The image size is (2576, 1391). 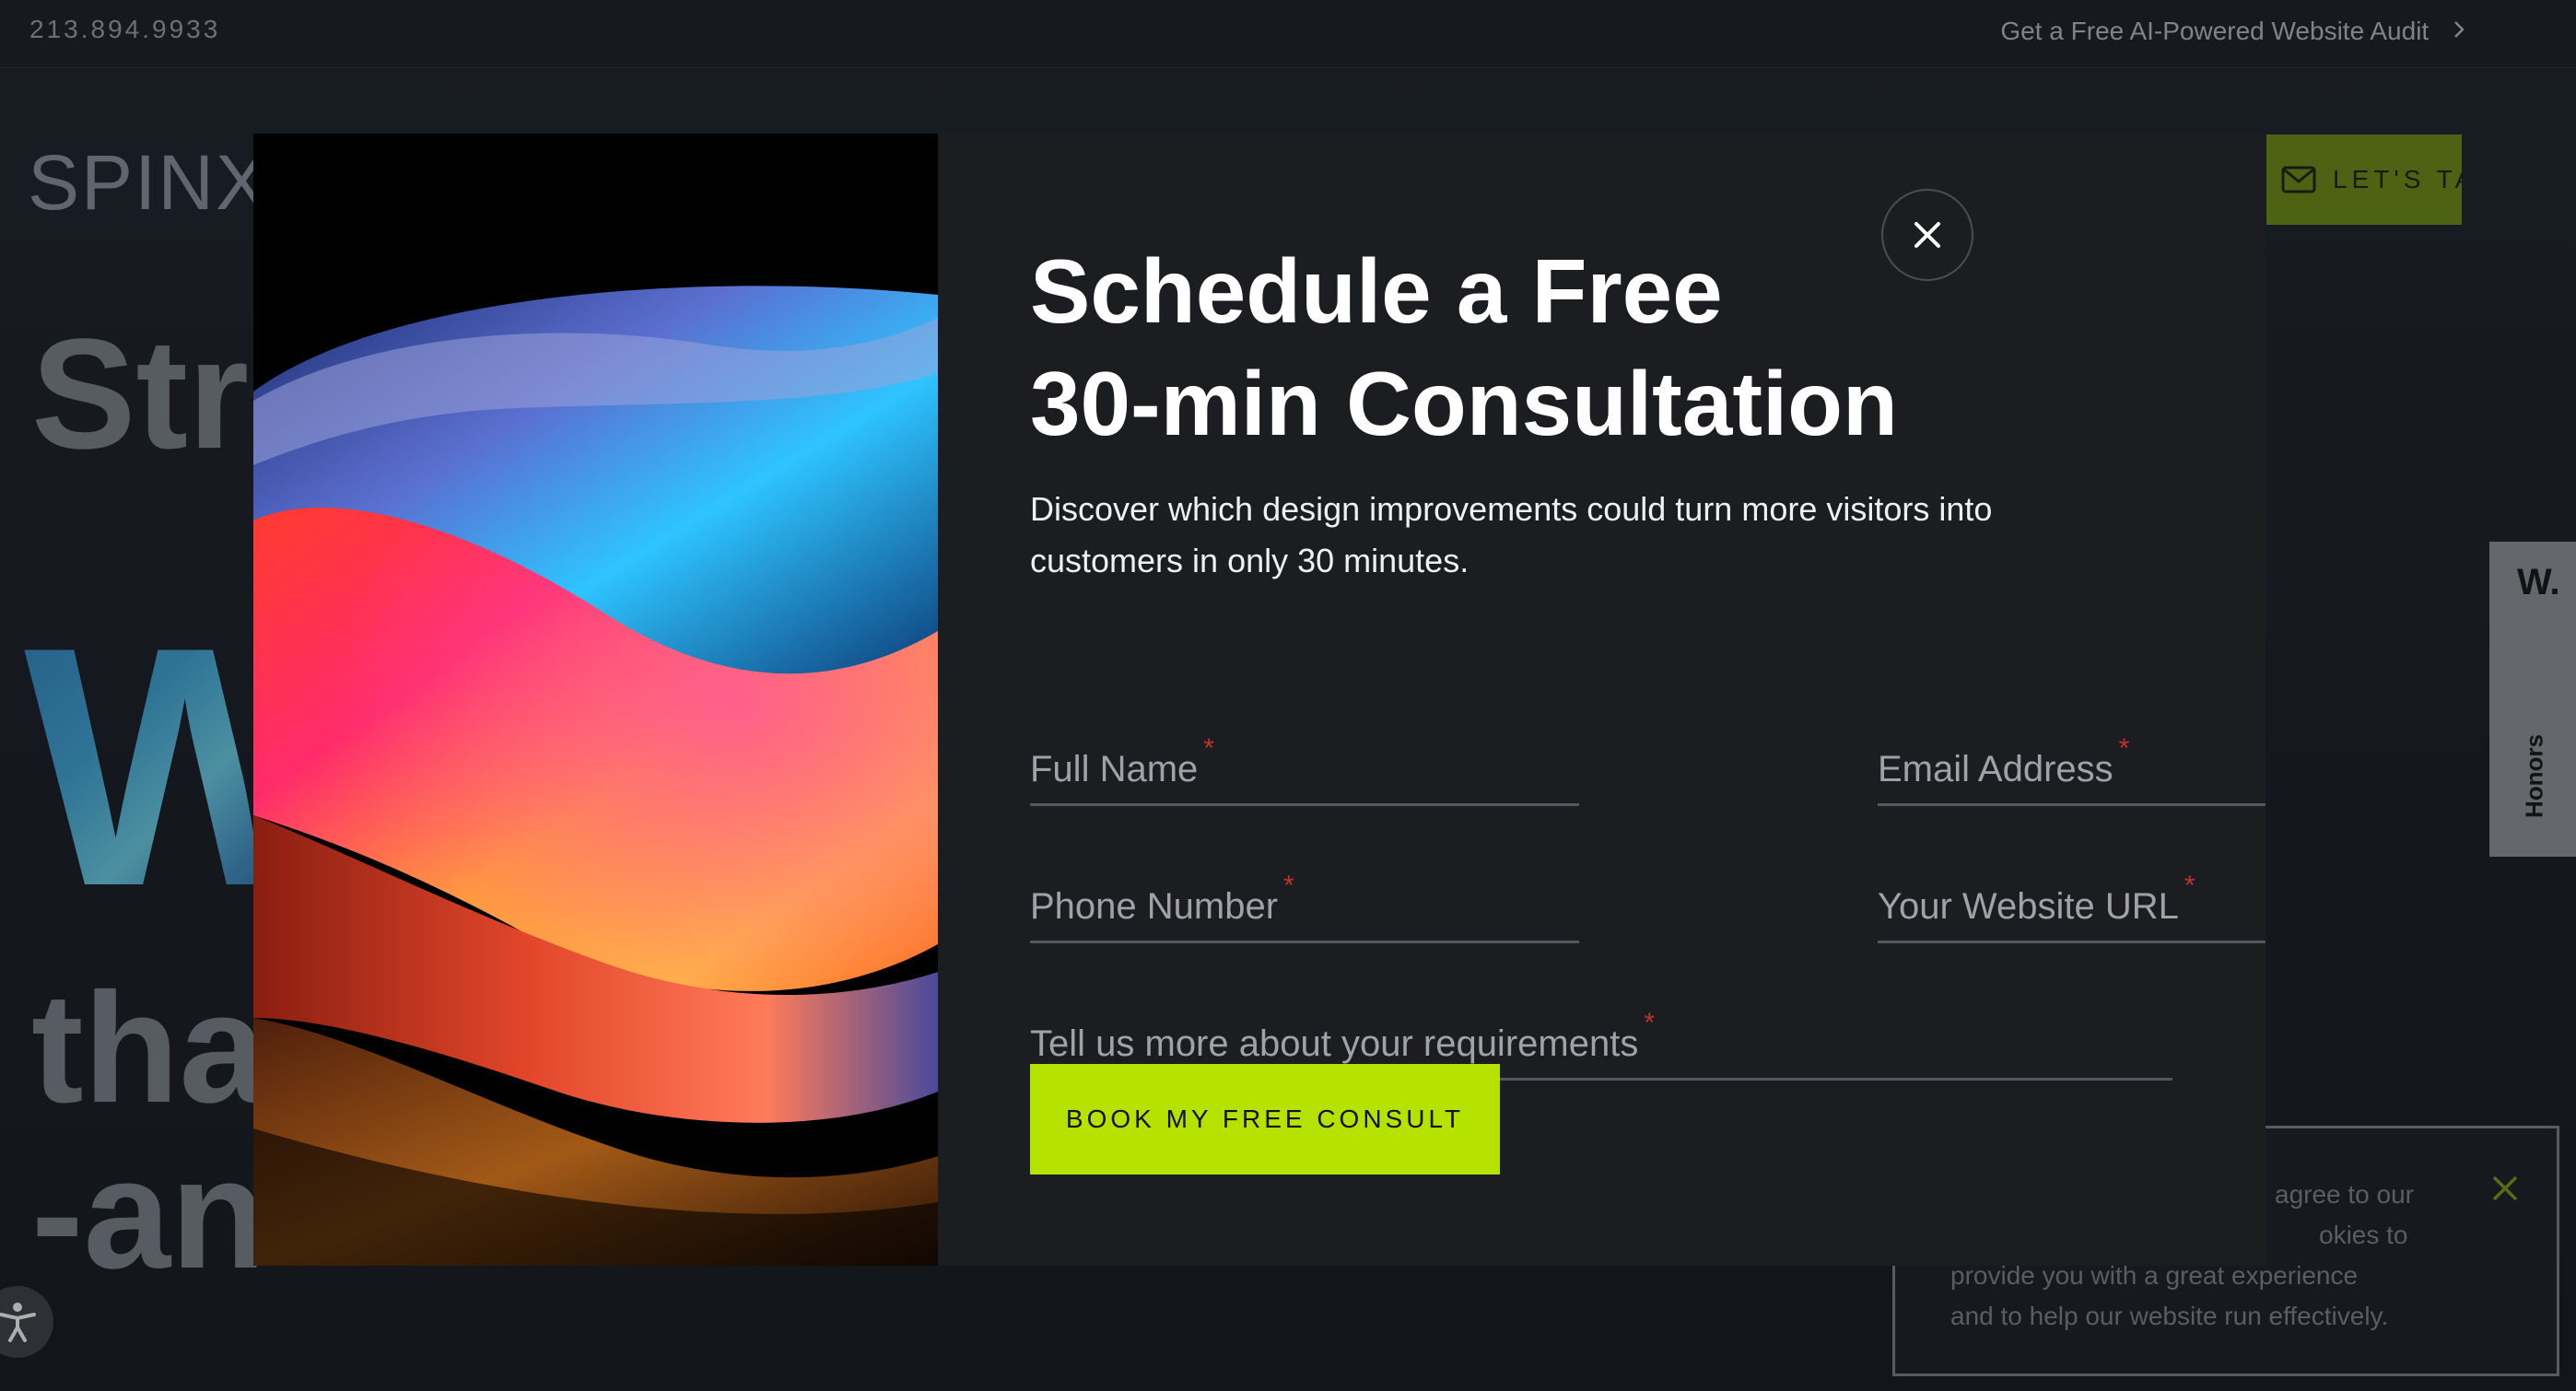 I want to click on requirements-placeholder: Tell us more about your requirements*, so click(x=1342, y=1036).